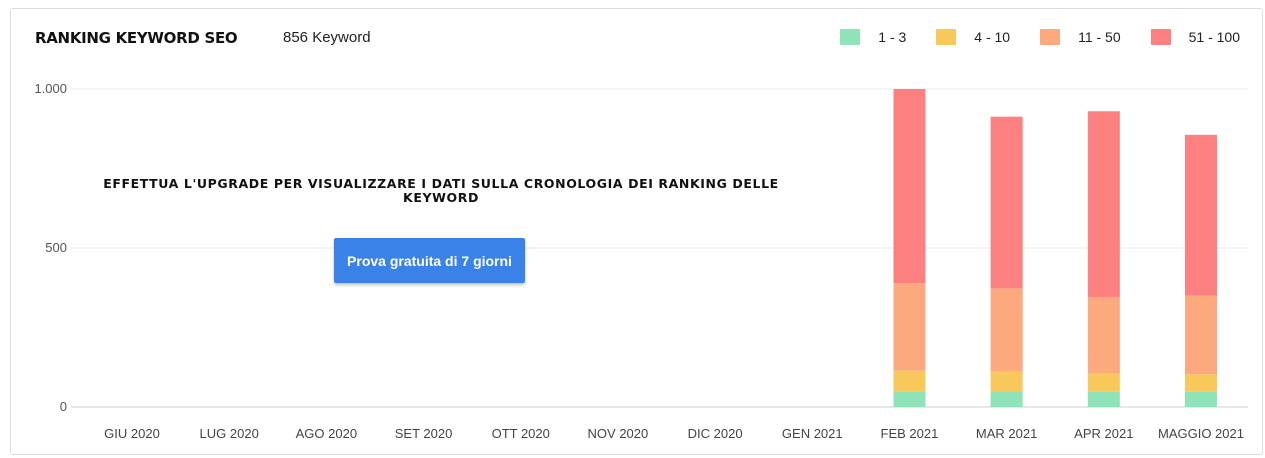  Describe the element at coordinates (56, 247) in the screenshot. I see `y-tick-label: 500` at that location.